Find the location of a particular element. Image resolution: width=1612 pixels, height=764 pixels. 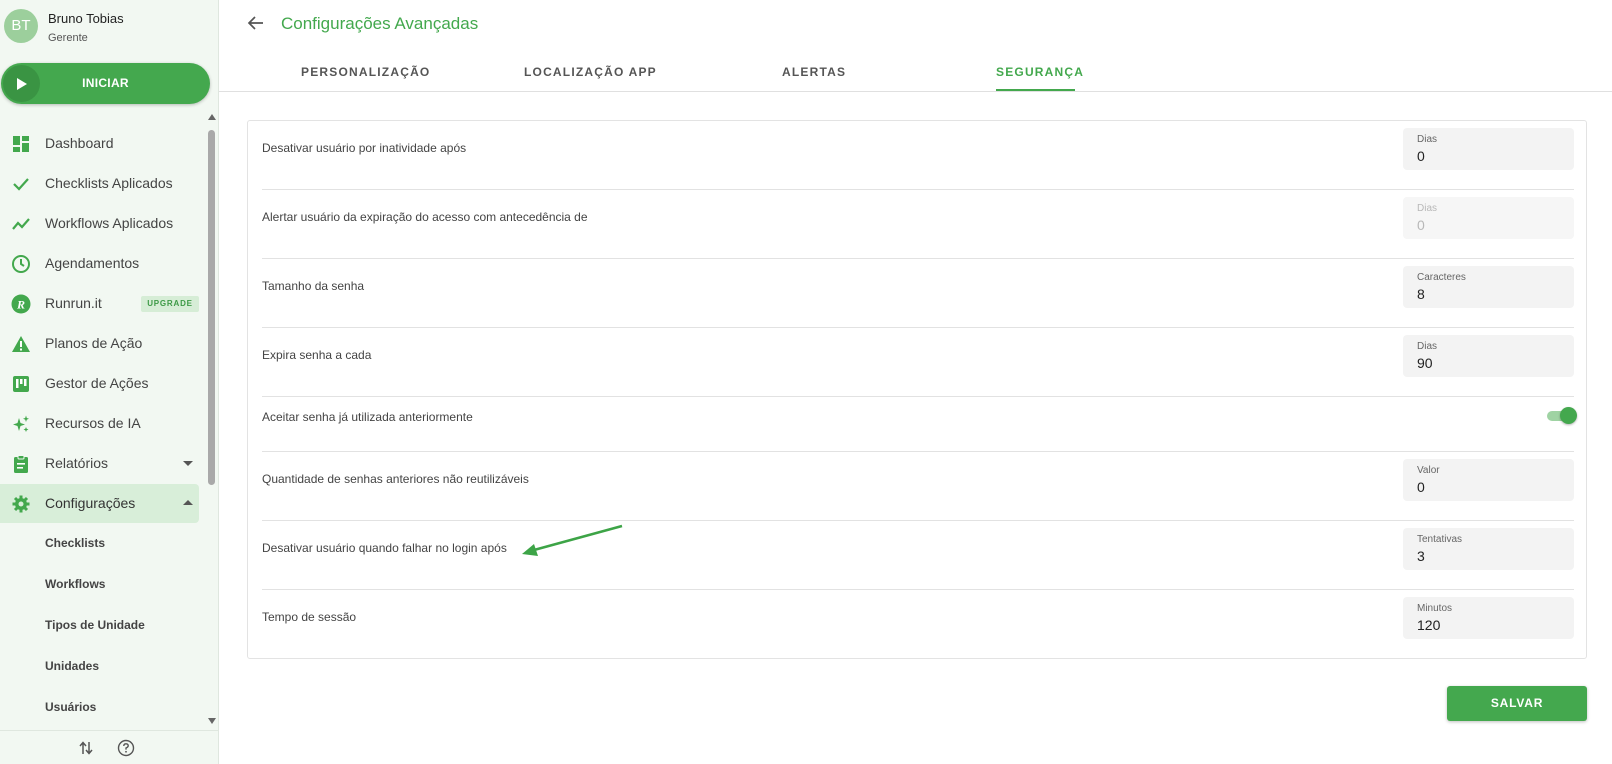

sidebar-subitem-tipos-de-unidade: Tipos de Unidade is located at coordinates (99, 625).